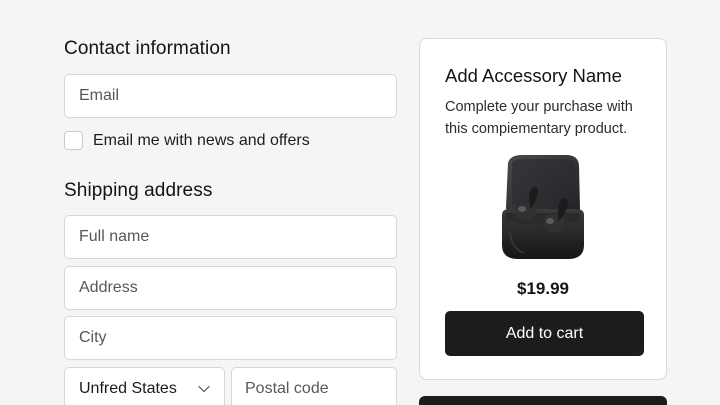 Image resolution: width=720 pixels, height=405 pixels. Describe the element at coordinates (147, 48) in the screenshot. I see `contact-section-title: Contact information` at that location.